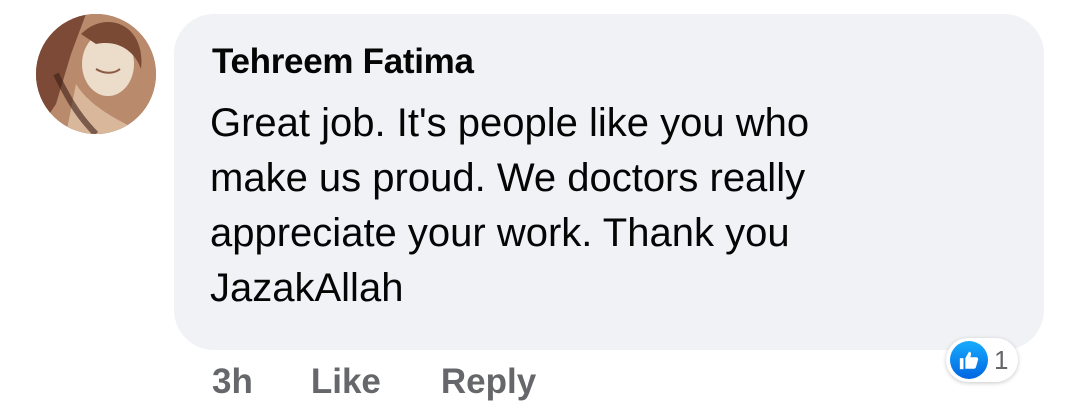 This screenshot has height=419, width=1080. Describe the element at coordinates (232, 382) in the screenshot. I see `comment-timestamp: 3h` at that location.